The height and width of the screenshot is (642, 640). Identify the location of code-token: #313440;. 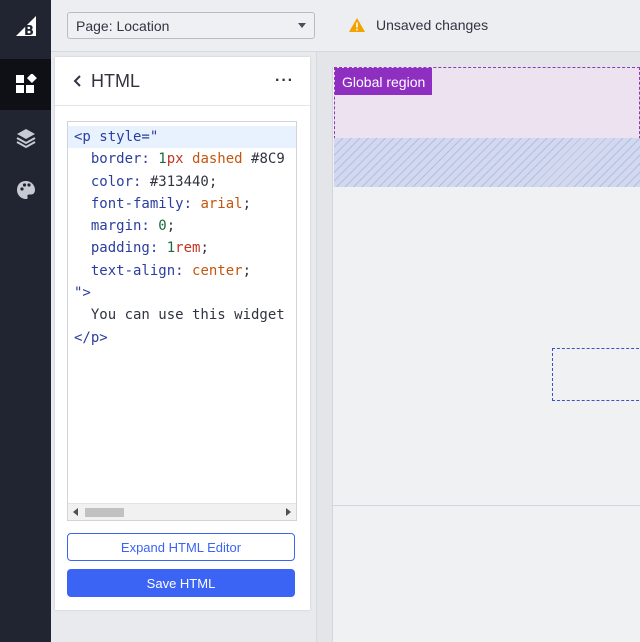
(183, 181).